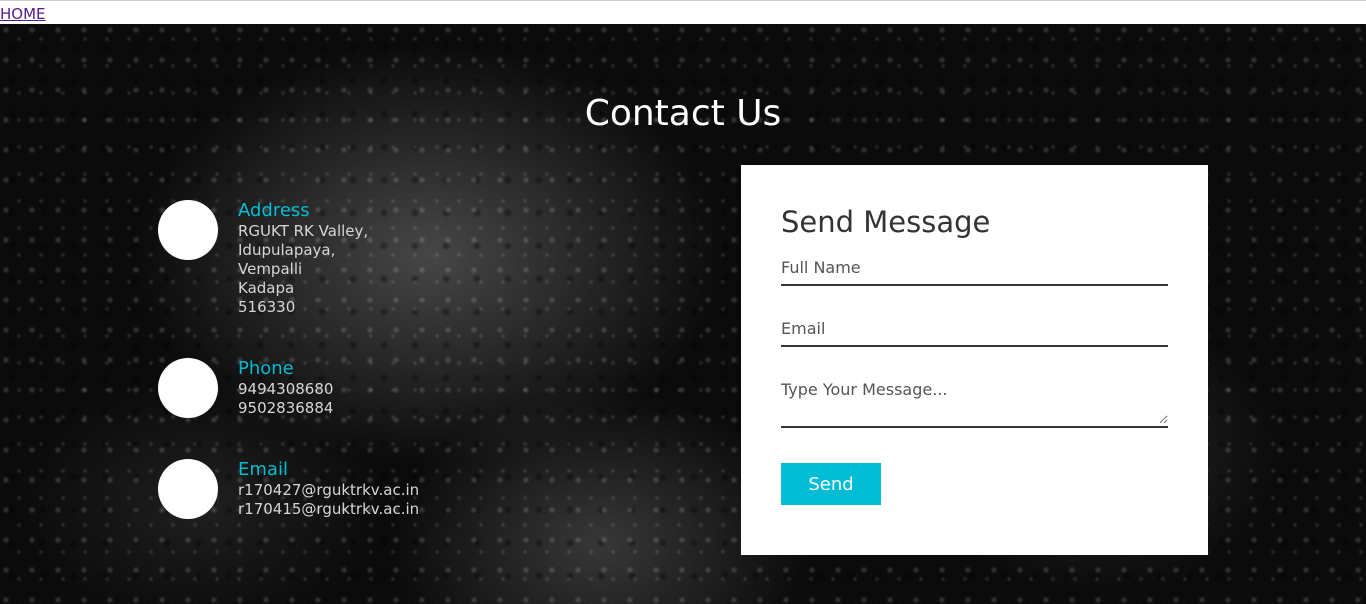  I want to click on email-heading: Email, so click(263, 469).